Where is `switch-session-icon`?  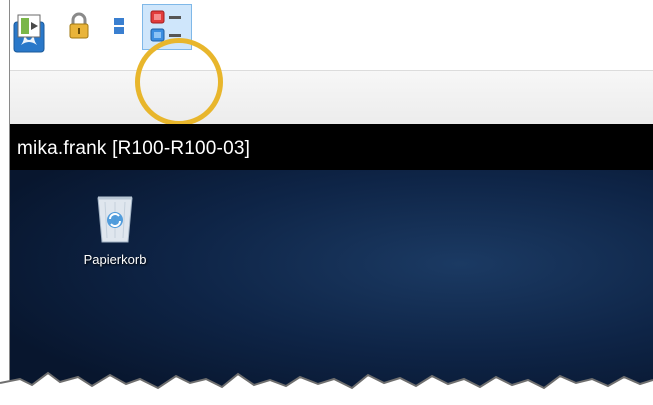 switch-session-icon is located at coordinates (30, 26).